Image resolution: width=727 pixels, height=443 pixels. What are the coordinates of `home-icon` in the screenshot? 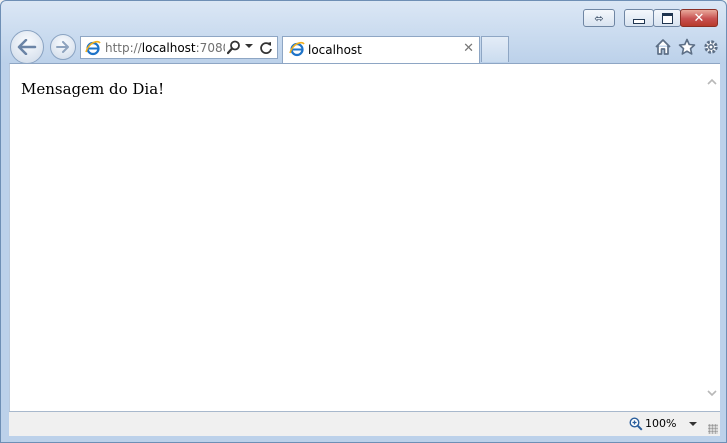 It's located at (663, 47).